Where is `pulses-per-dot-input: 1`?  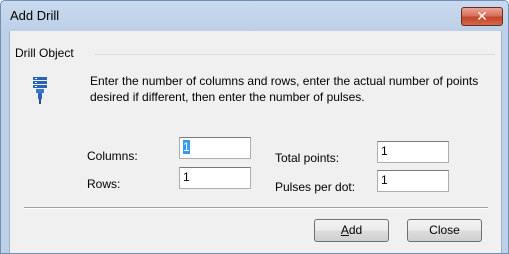
pulses-per-dot-input: 1 is located at coordinates (413, 181).